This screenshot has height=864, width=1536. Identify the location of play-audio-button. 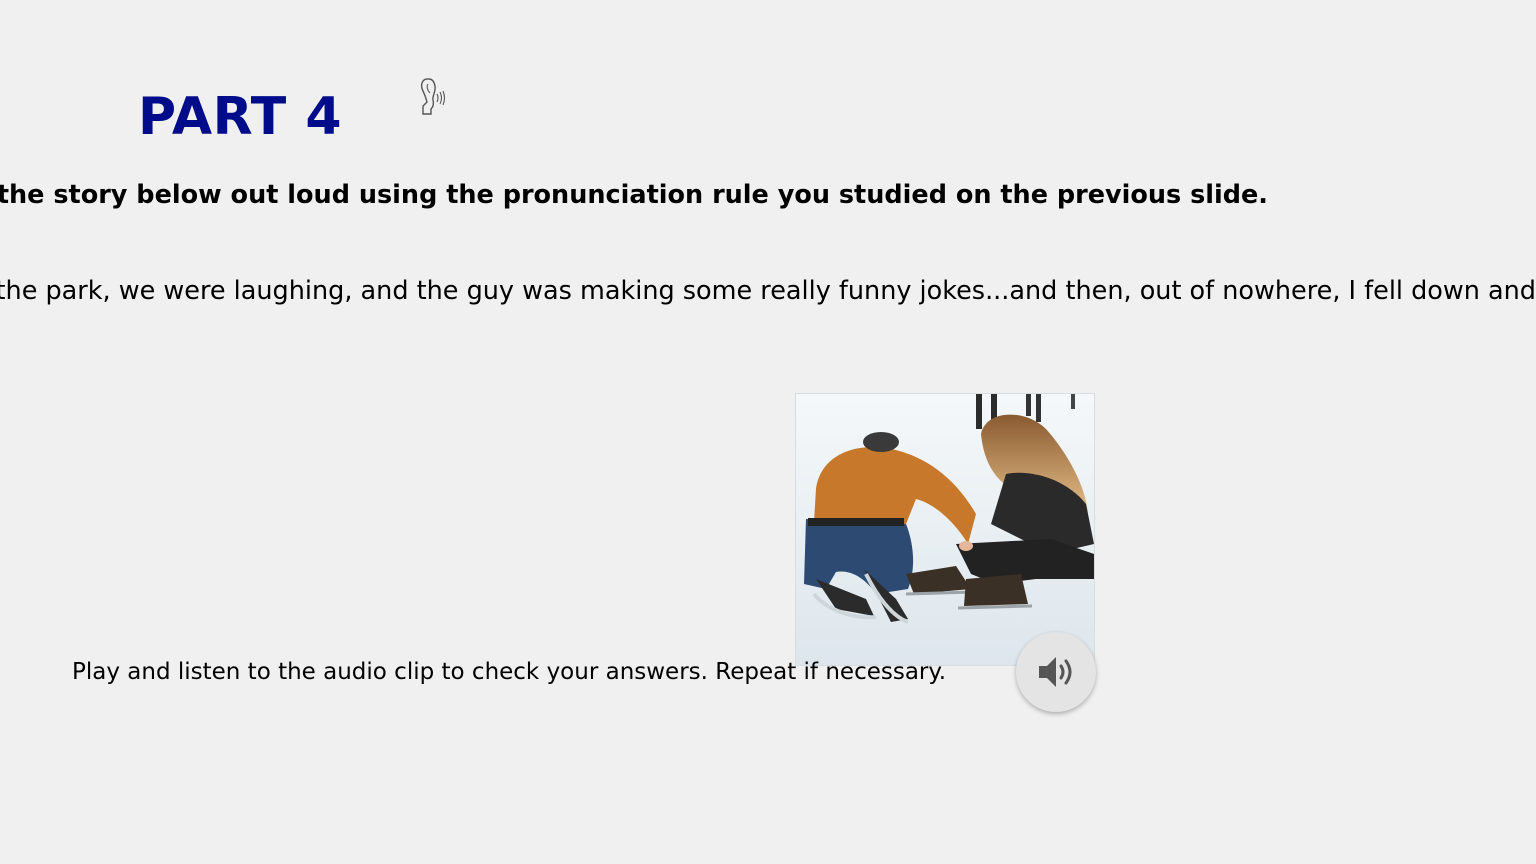
(1056, 672).